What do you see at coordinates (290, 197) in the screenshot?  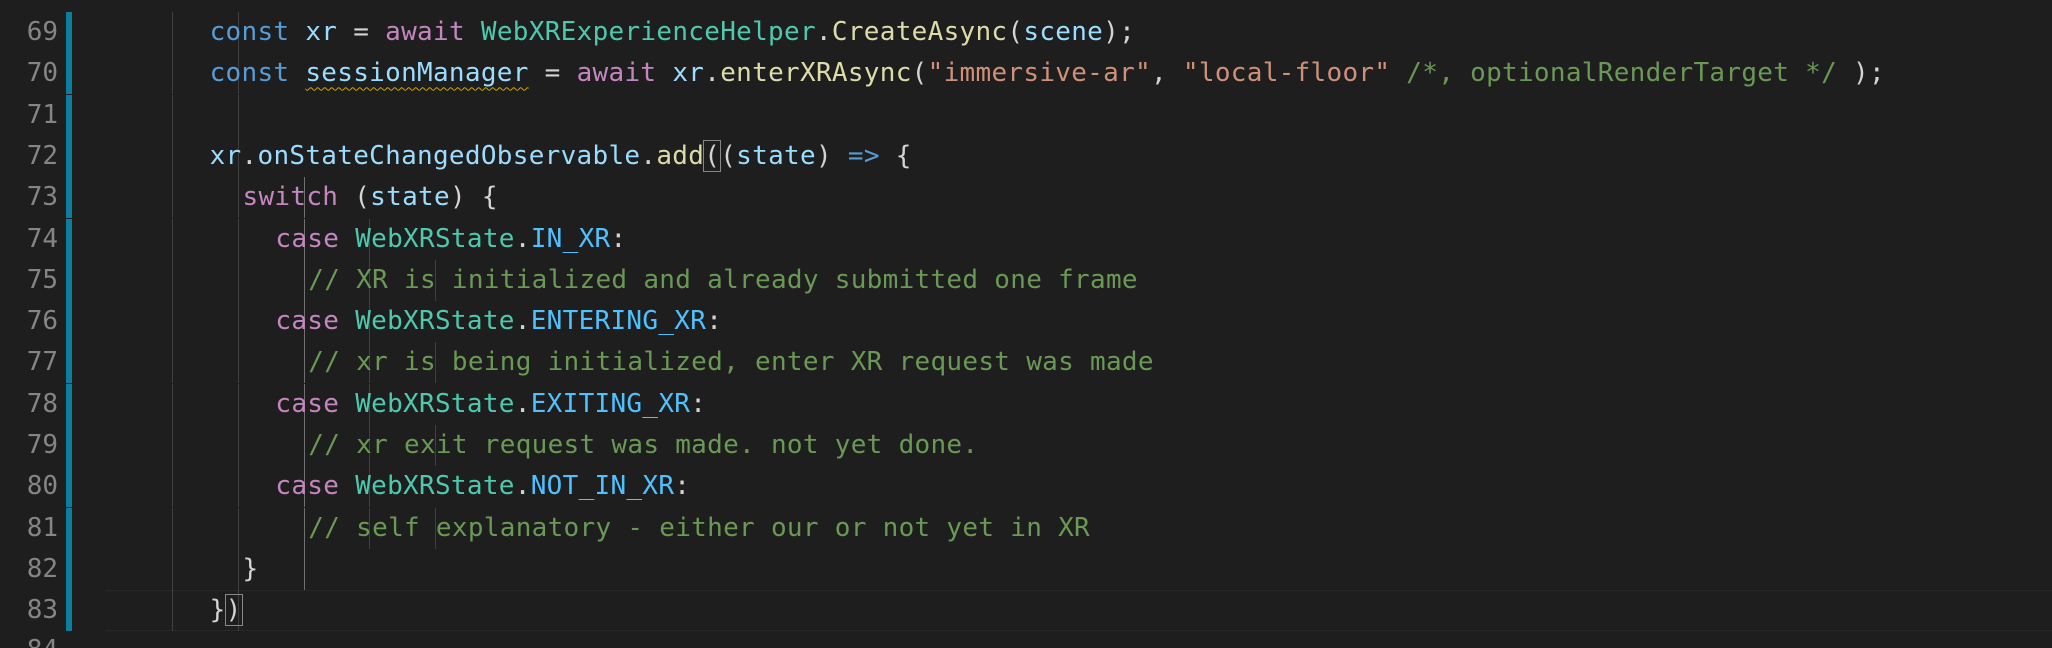 I see `code-token: switch` at bounding box center [290, 197].